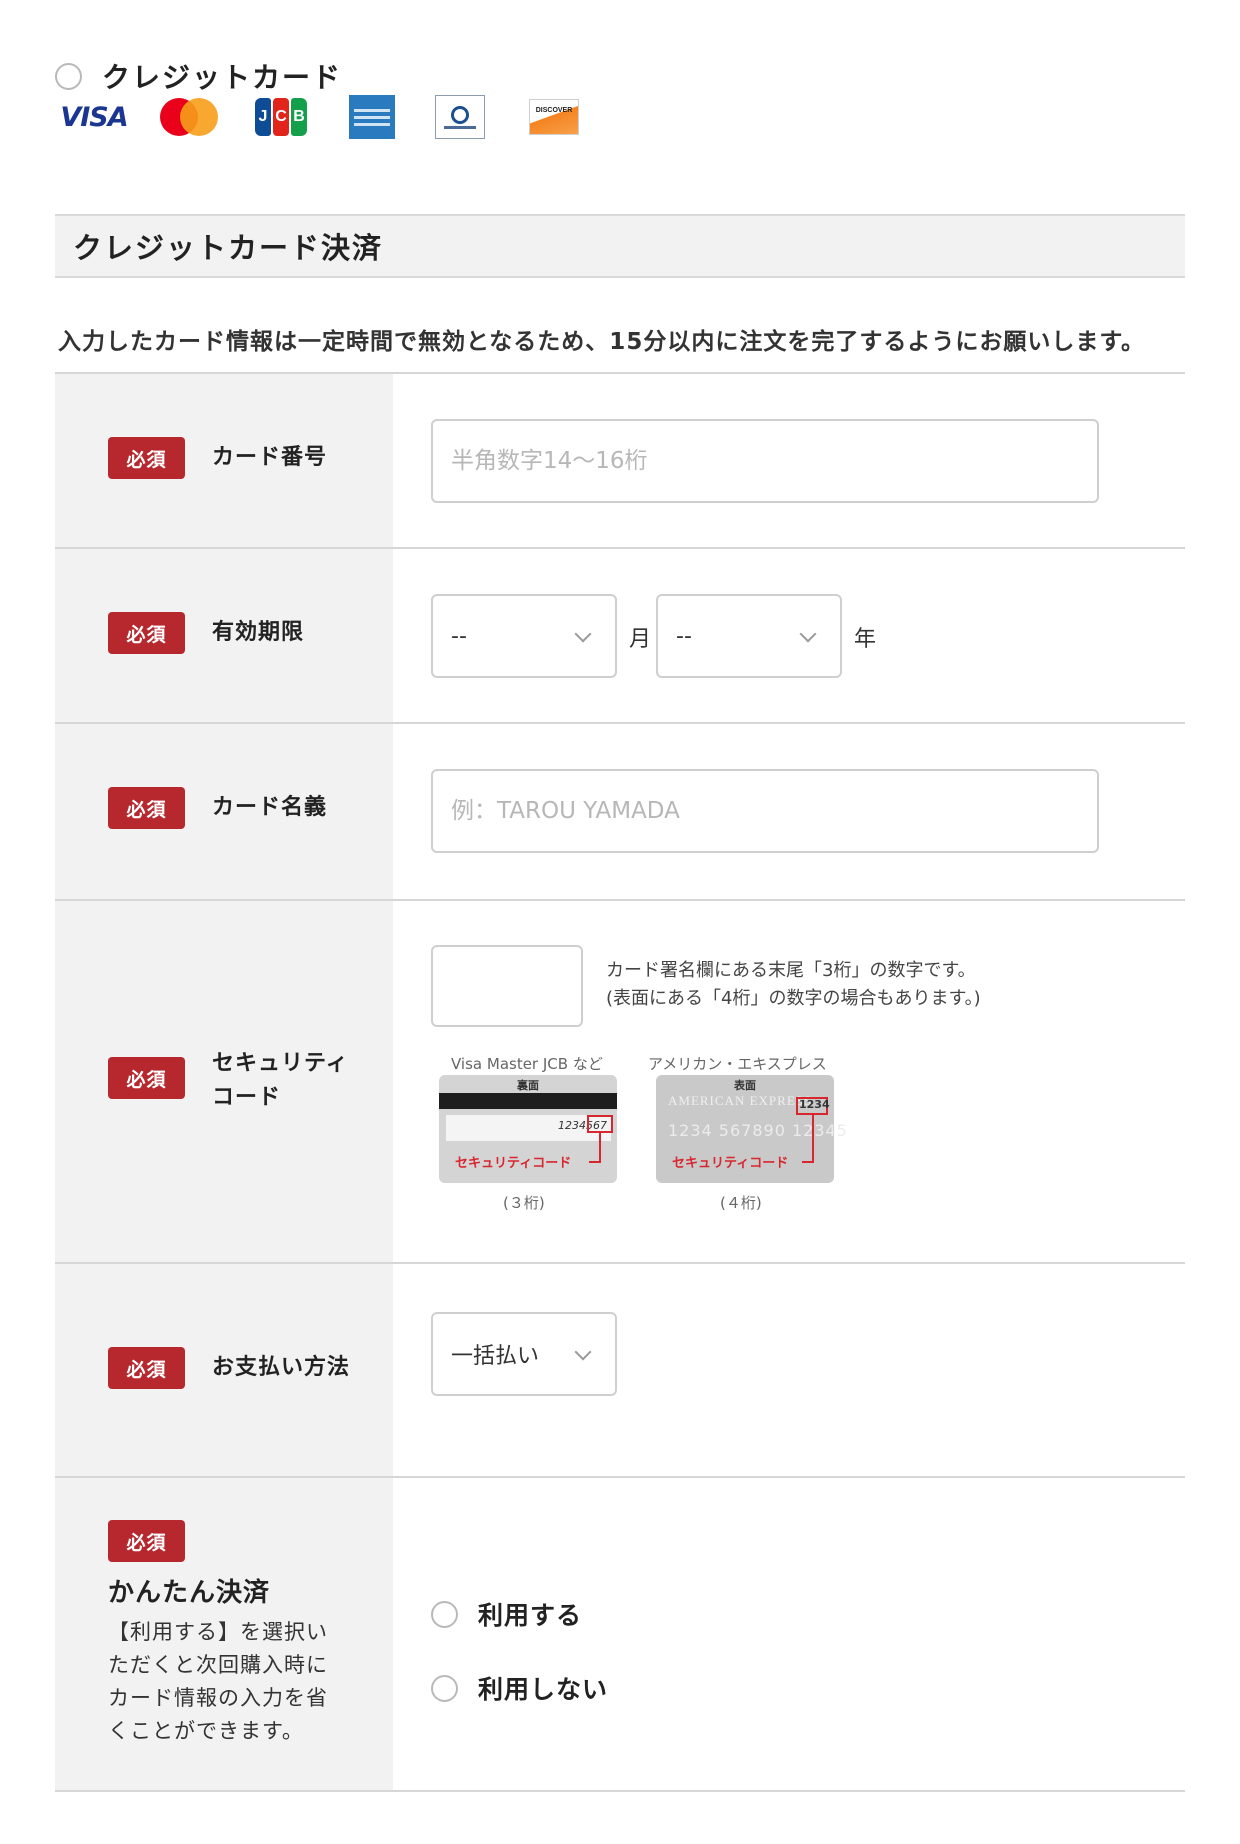 The image size is (1240, 1844). What do you see at coordinates (684, 636) in the screenshot?
I see `expiry-year-value: --` at bounding box center [684, 636].